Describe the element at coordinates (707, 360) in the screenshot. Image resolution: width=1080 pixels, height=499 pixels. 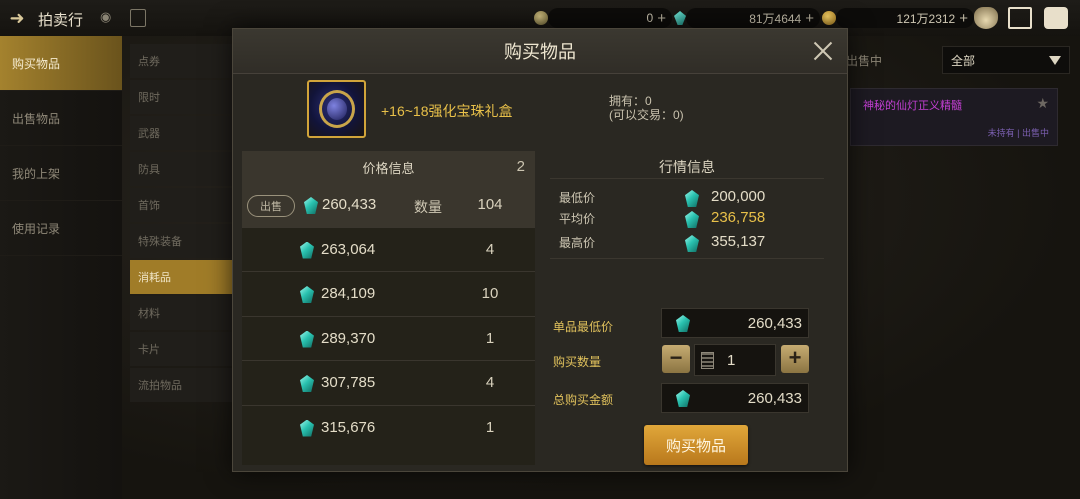
I see `calculator-icon` at that location.